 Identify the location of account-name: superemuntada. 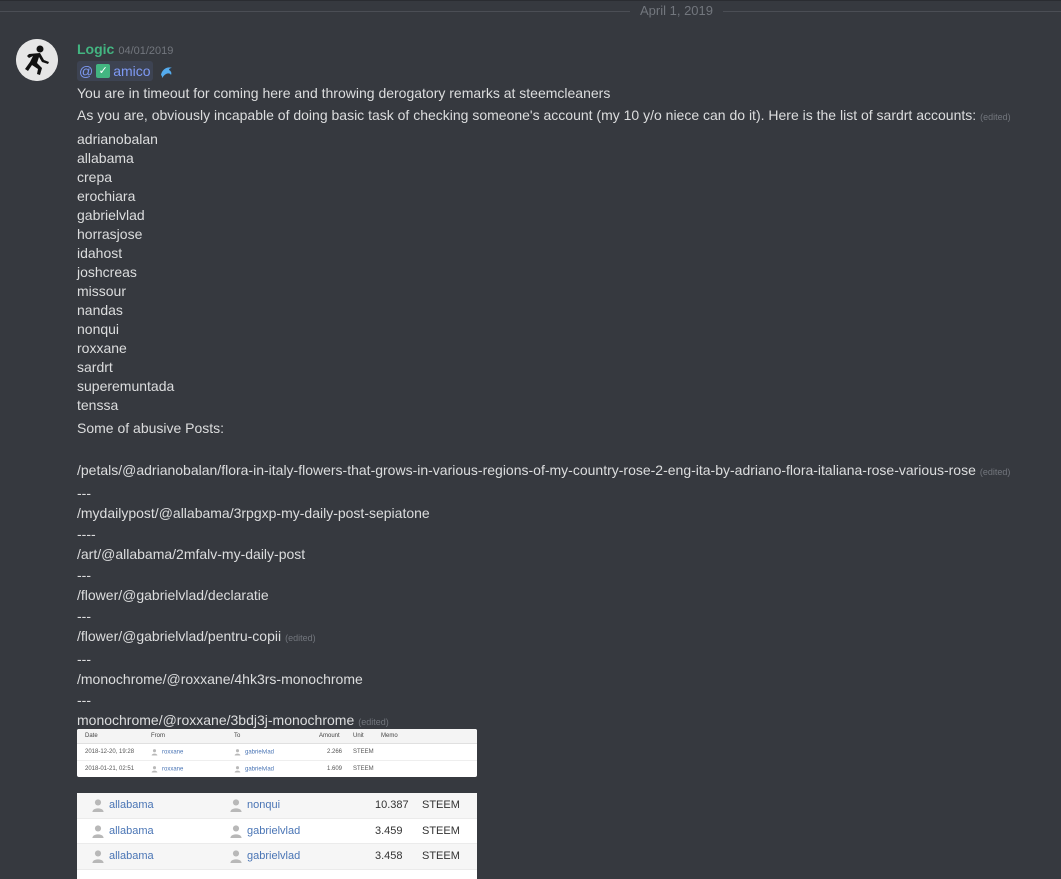
(126, 386).